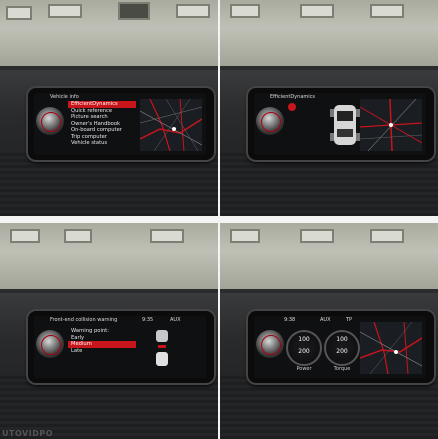 The image size is (438, 439). Describe the element at coordinates (162, 348) in the screenshot. I see `collision-cars-icon` at that location.